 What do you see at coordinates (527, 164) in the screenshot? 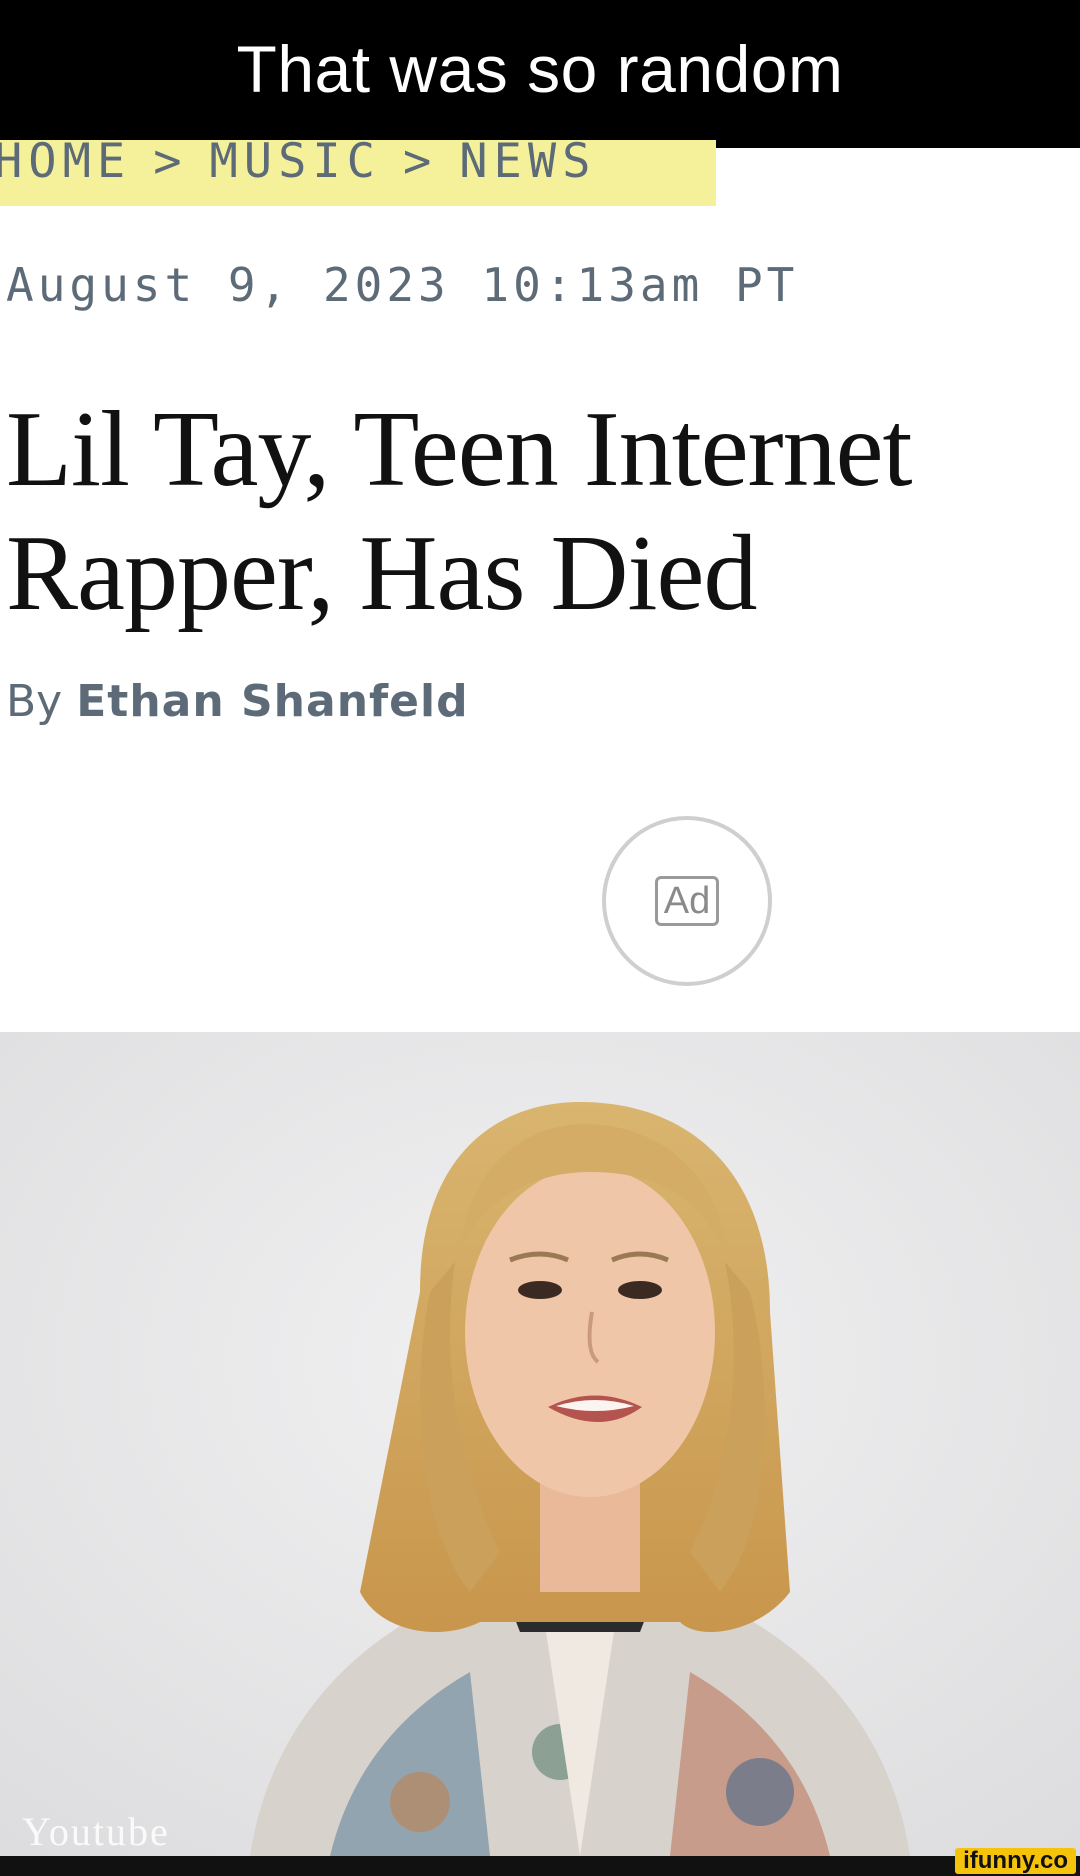
I see `breadcrumb-news: NEWS` at bounding box center [527, 164].